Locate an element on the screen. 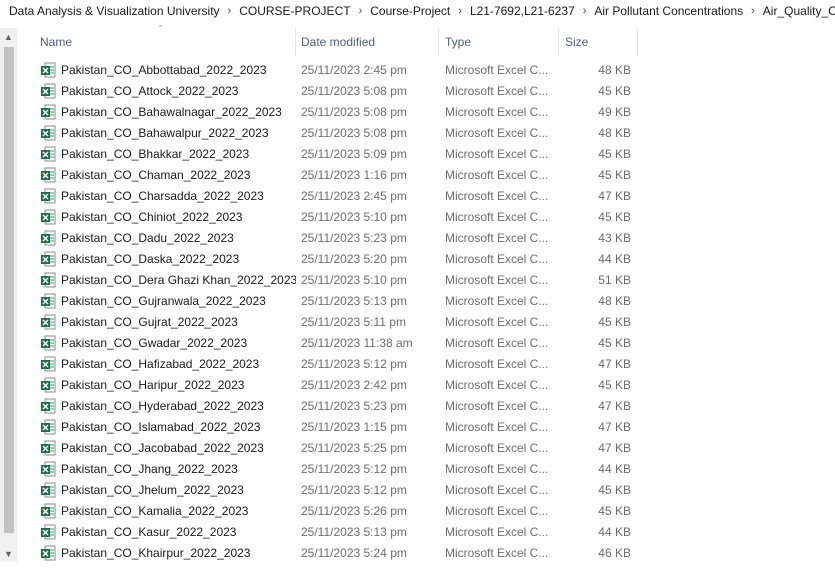  scroll-down-arrow-icon: ▼ is located at coordinates (8, 553).